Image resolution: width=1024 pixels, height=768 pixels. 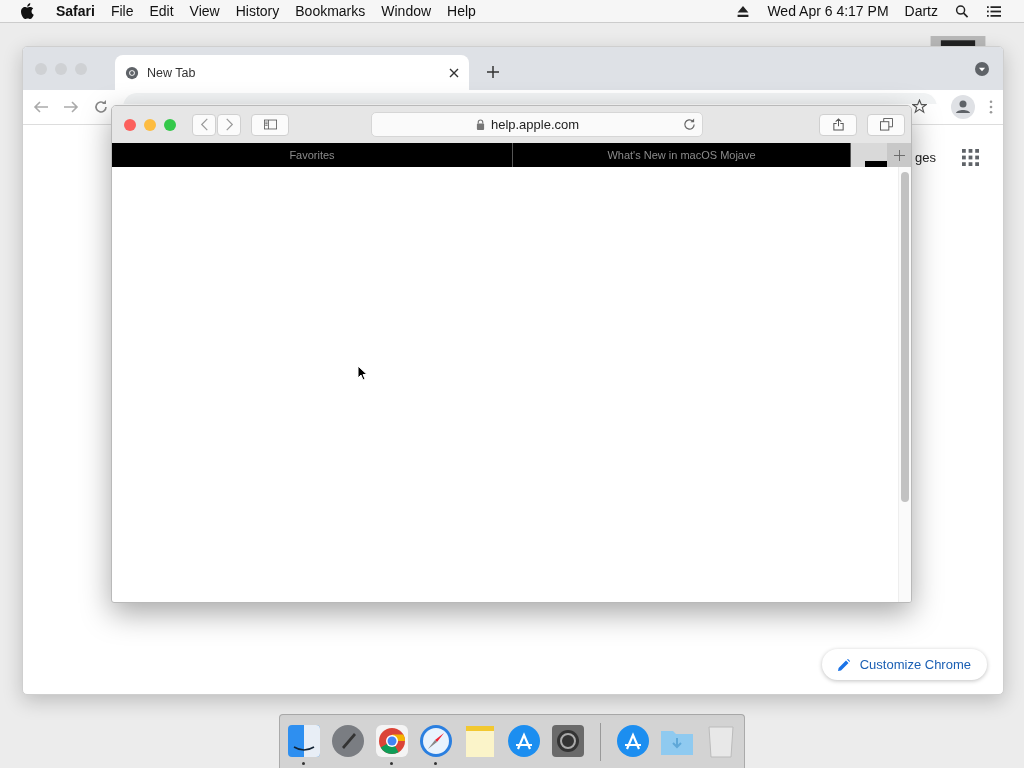 I want to click on address-field: help.apple.com, so click(x=537, y=124).